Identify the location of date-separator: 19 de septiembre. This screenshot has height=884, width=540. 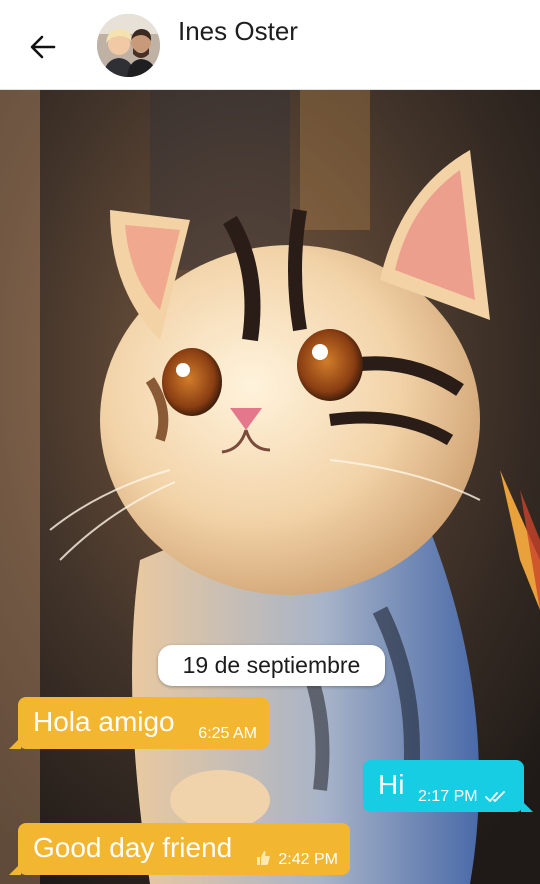
(271, 665).